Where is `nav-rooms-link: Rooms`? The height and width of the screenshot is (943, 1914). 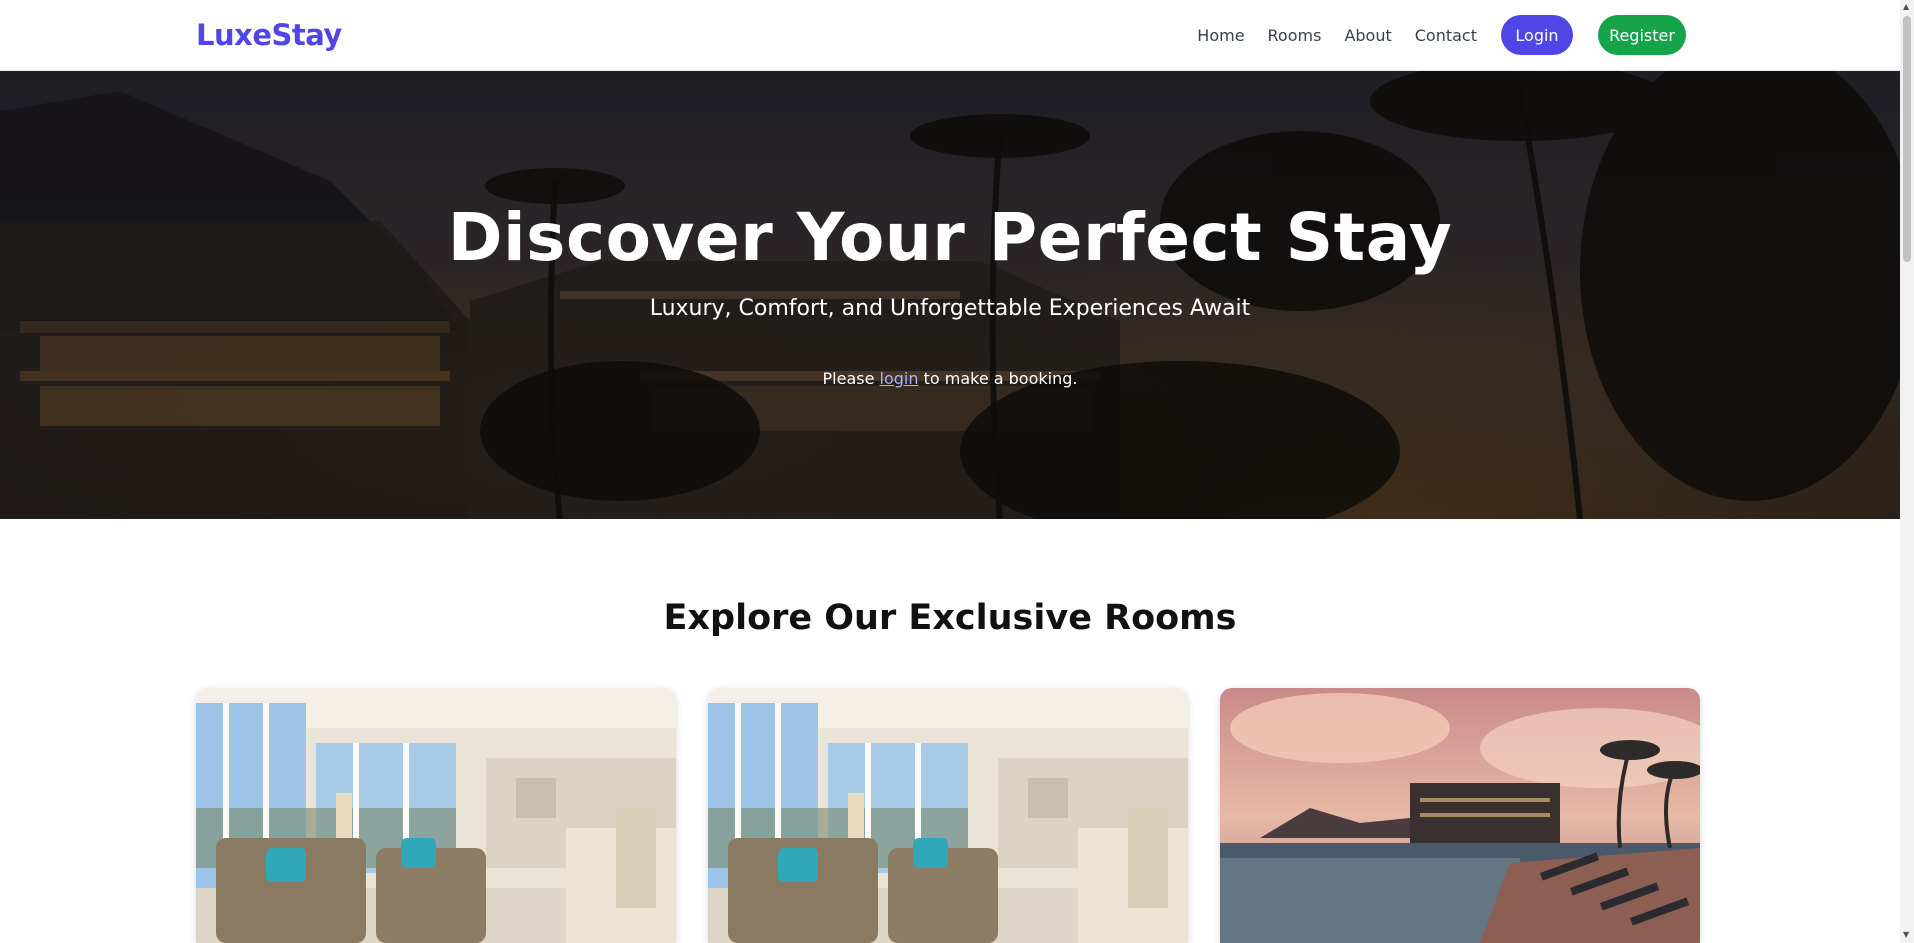
nav-rooms-link: Rooms is located at coordinates (1295, 35).